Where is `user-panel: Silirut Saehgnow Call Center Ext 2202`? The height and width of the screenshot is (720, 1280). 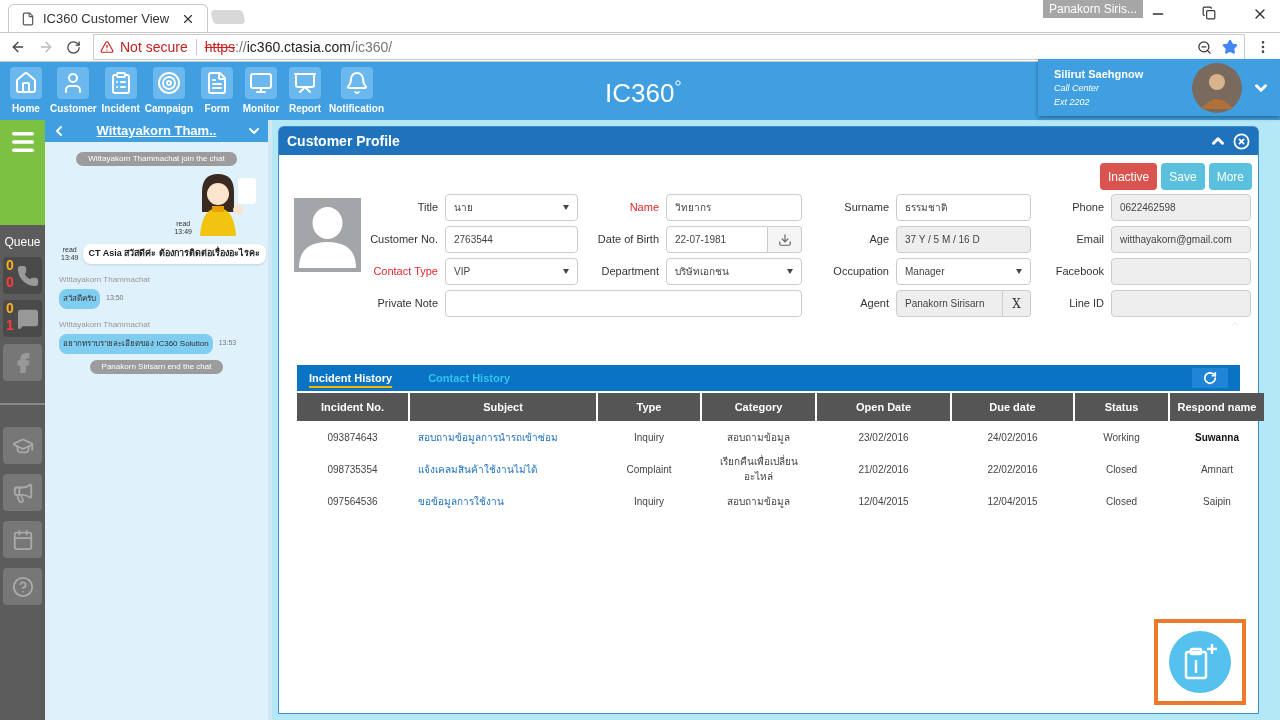 user-panel: Silirut Saehgnow Call Center Ext 2202 is located at coordinates (1159, 87).